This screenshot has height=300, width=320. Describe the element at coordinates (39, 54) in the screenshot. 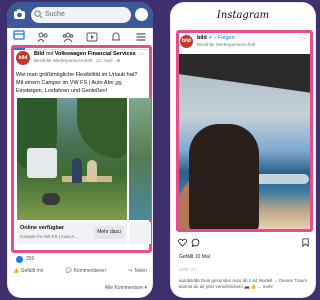

I see `author-name: Bild` at that location.